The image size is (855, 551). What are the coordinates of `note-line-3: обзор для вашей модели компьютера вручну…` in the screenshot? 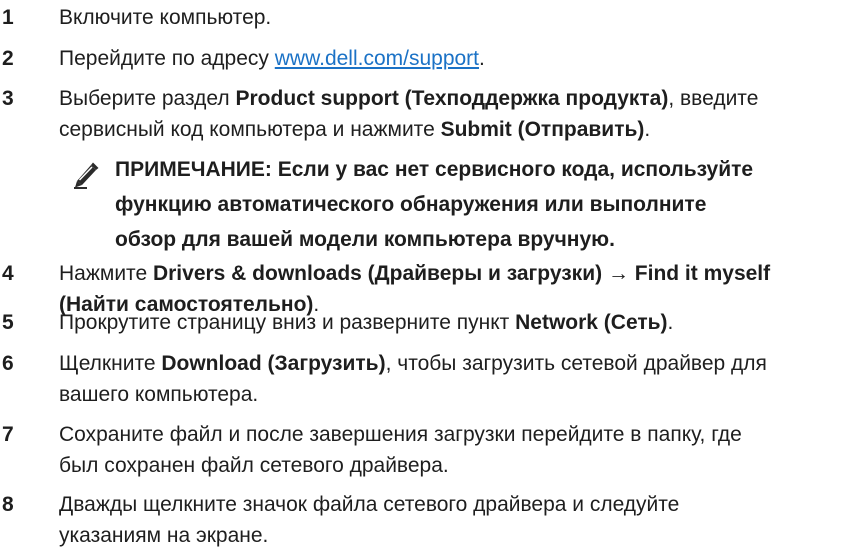 It's located at (365, 239).